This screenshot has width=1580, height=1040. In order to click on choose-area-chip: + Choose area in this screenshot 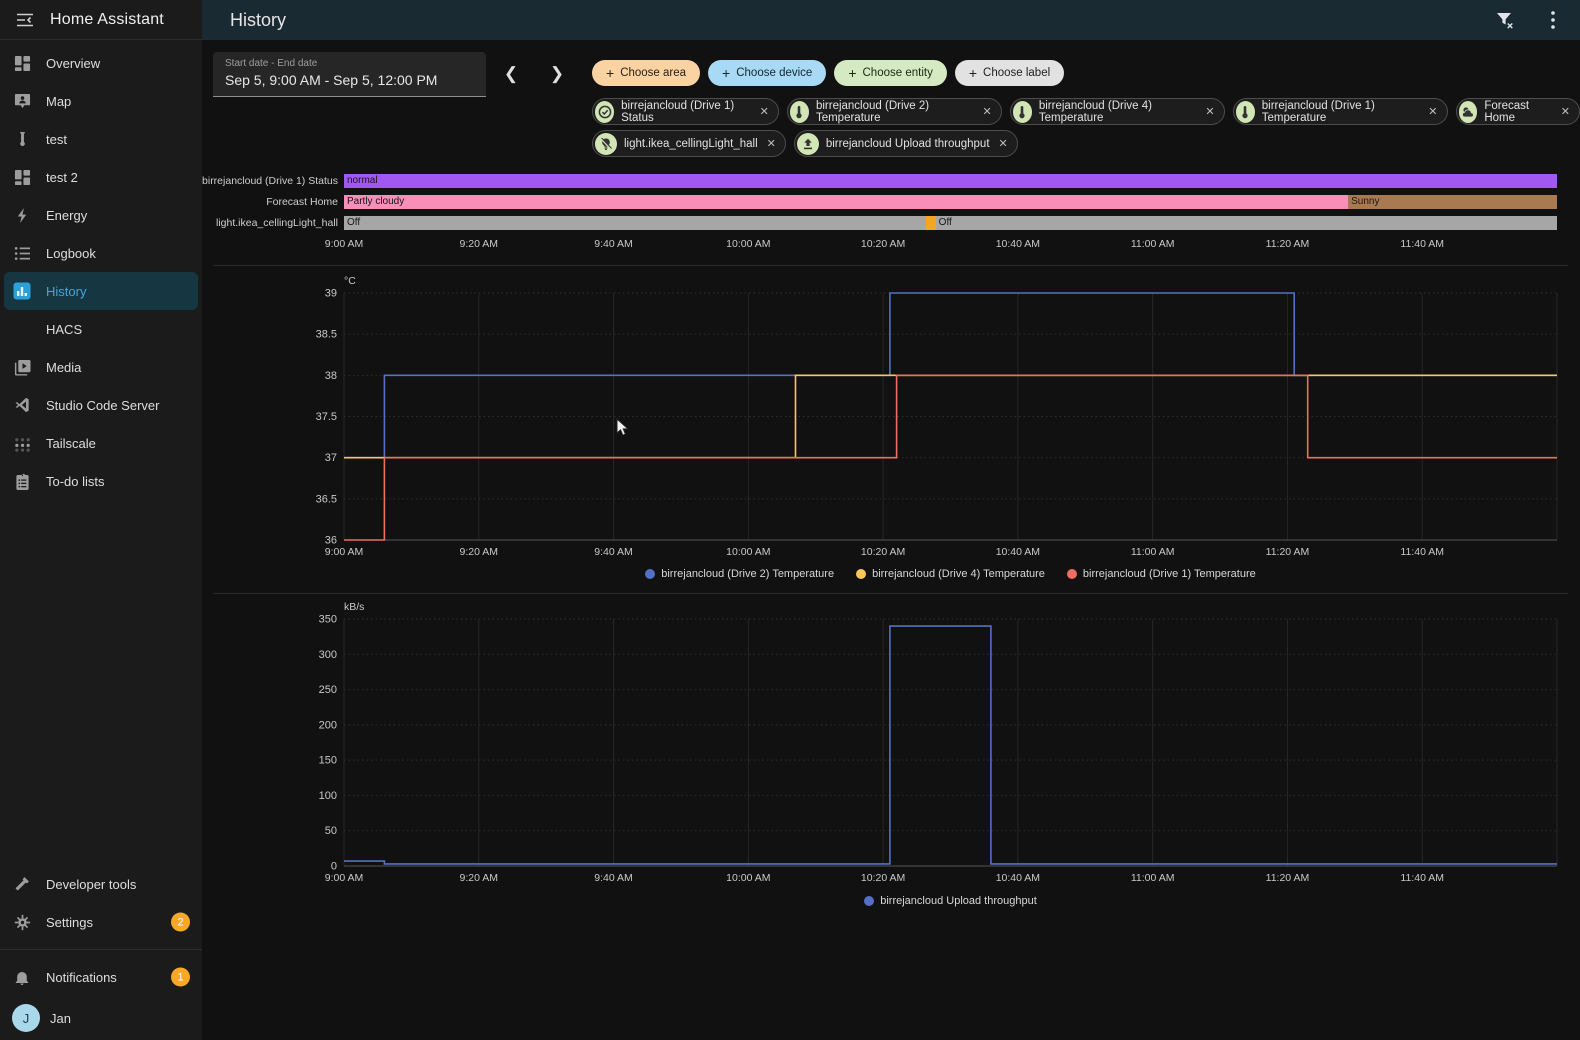, I will do `click(646, 73)`.